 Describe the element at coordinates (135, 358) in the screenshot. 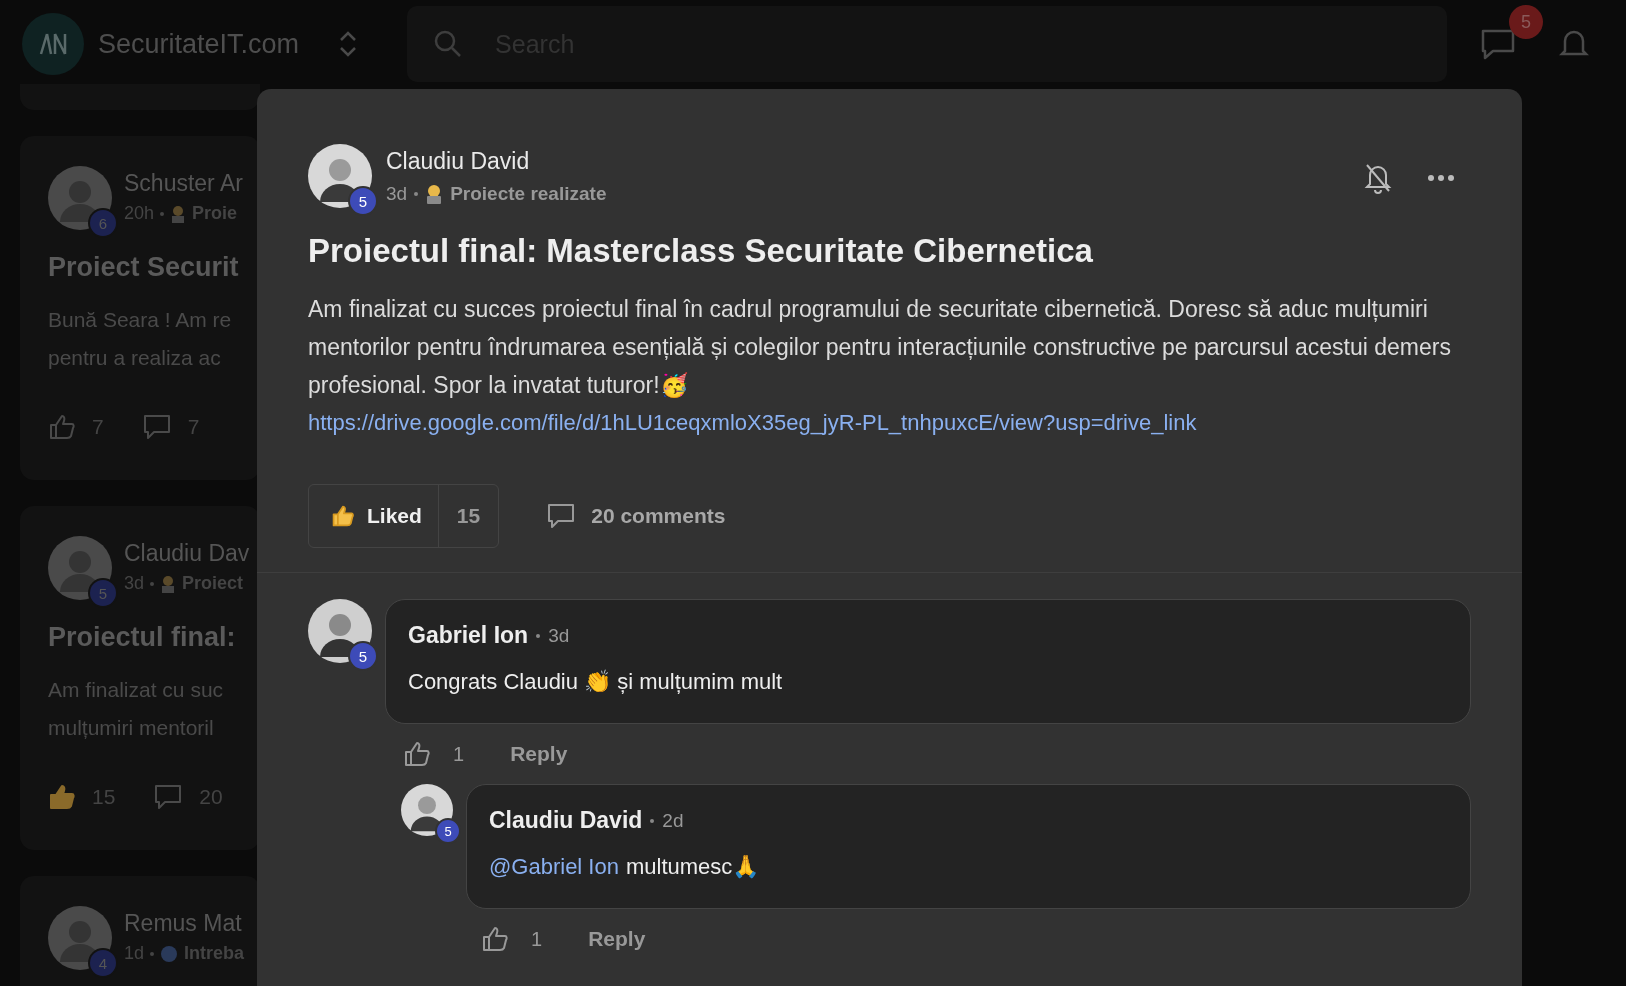

I see `post-excerpt: pentru a realiza ac` at that location.